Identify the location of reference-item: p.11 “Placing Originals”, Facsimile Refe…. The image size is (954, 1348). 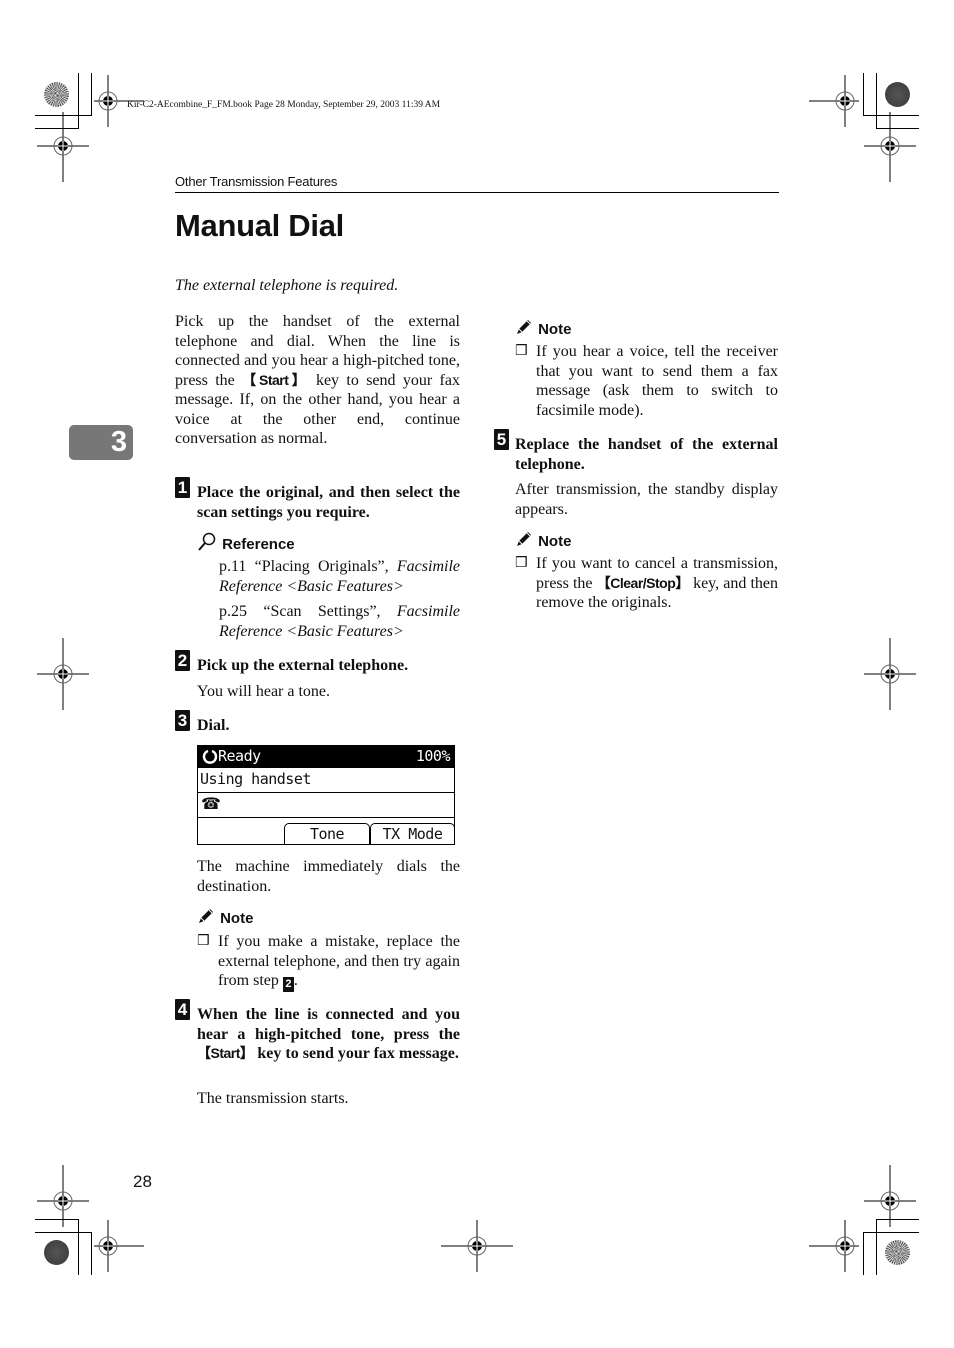
(339, 576).